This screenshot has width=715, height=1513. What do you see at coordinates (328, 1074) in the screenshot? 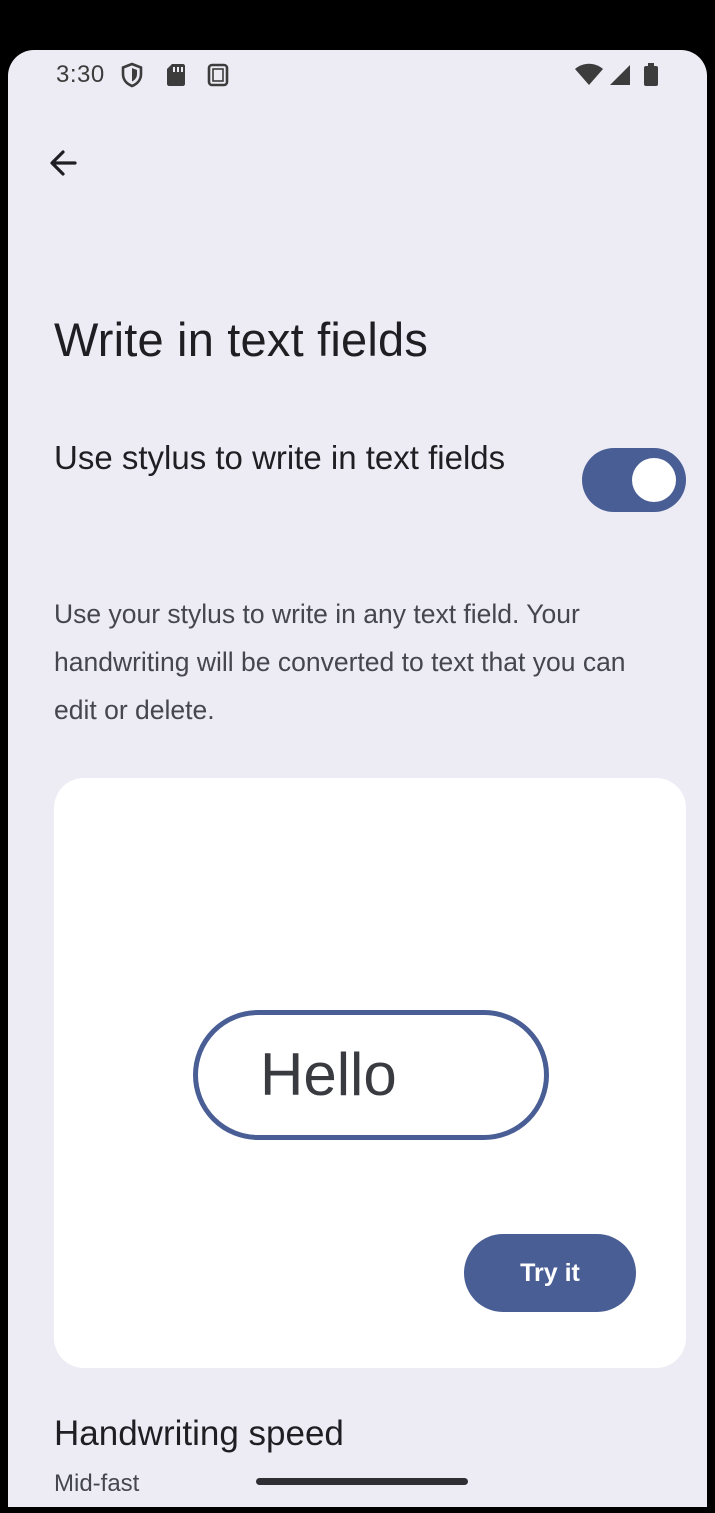
I see `demo-field-text: Hello` at bounding box center [328, 1074].